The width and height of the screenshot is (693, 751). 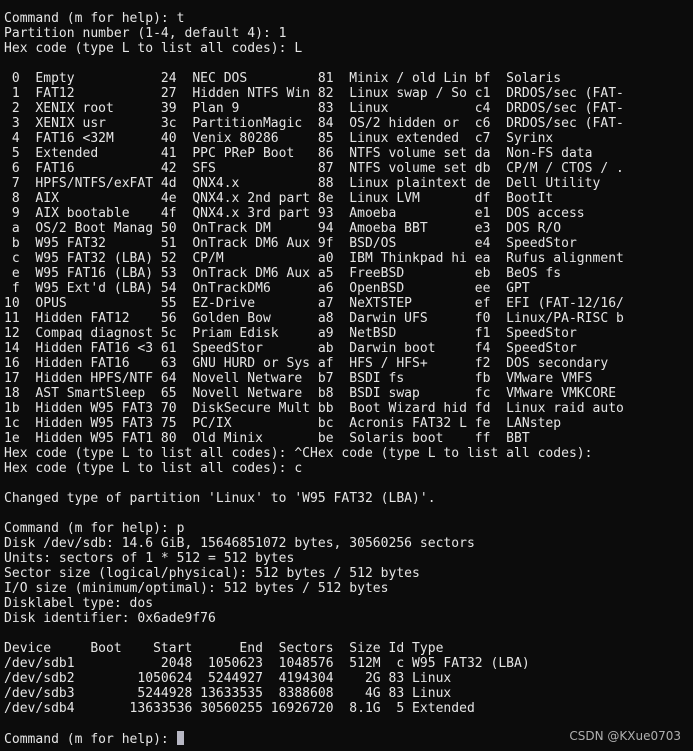 What do you see at coordinates (110, 618) in the screenshot?
I see `terminal-line: Disk identifier: 0x6ade9f76` at bounding box center [110, 618].